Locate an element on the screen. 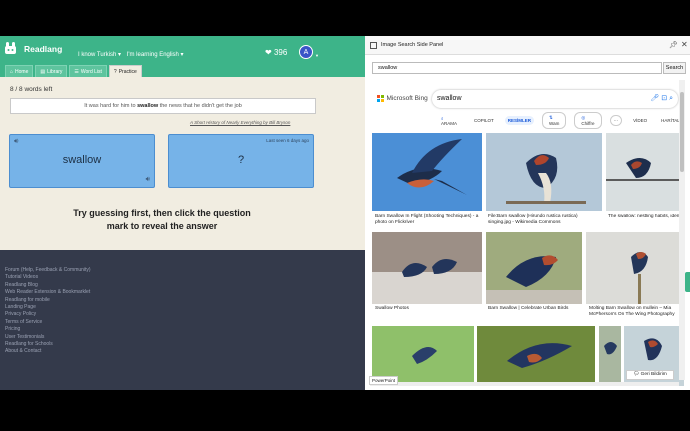 This screenshot has width=690, height=431. side-extension-icon is located at coordinates (687, 282).